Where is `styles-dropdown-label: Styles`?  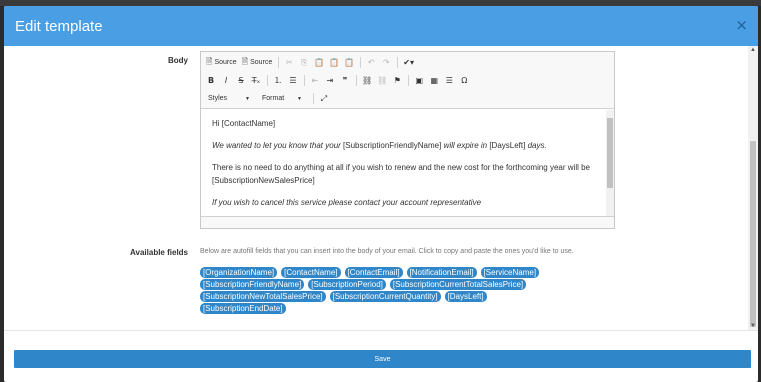
styles-dropdown-label: Styles is located at coordinates (218, 98).